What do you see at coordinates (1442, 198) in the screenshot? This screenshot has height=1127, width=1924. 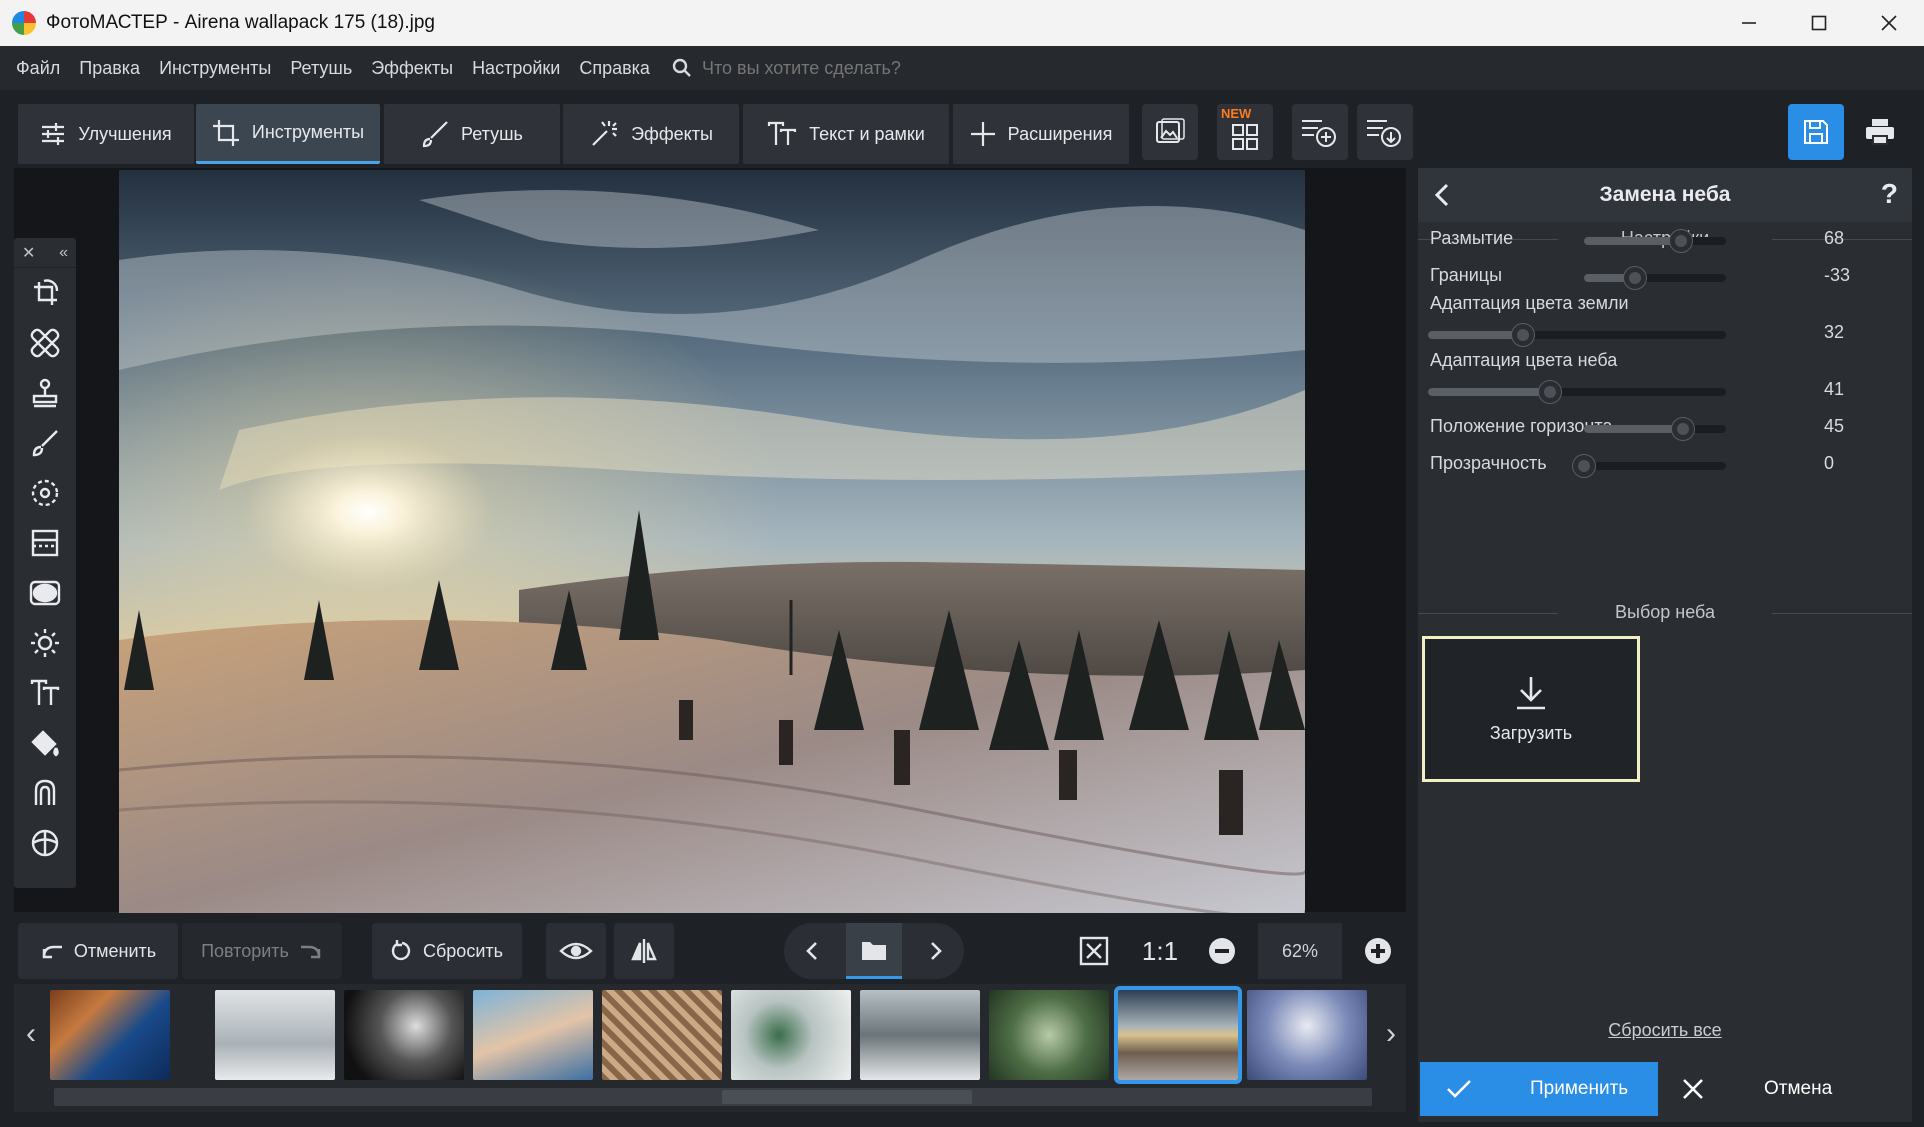 I see `back-button` at bounding box center [1442, 198].